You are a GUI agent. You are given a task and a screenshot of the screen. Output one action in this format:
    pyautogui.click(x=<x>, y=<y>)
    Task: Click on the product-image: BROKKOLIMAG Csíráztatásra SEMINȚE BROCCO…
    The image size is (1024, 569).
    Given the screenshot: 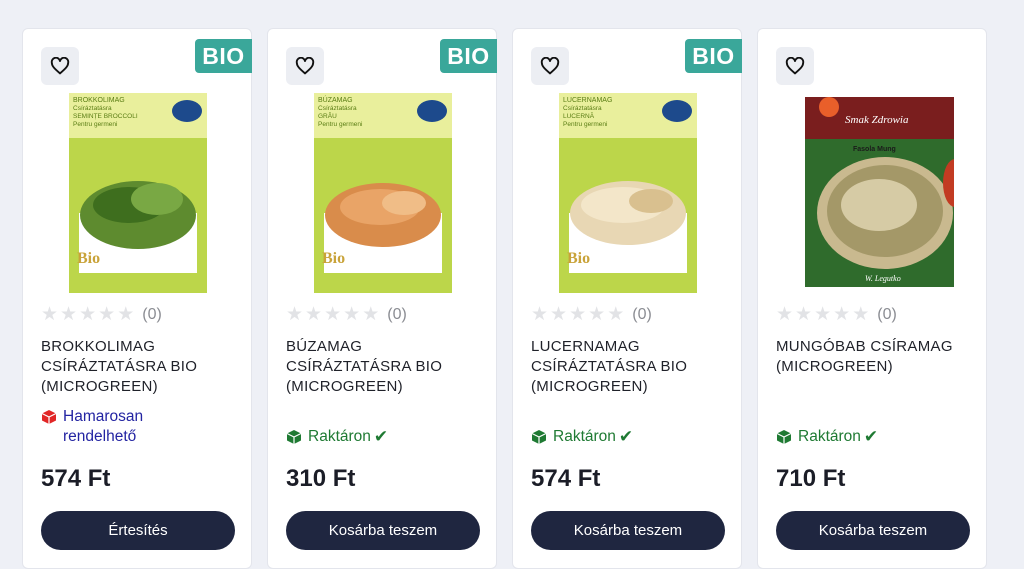 What is the action you would take?
    pyautogui.click(x=138, y=193)
    